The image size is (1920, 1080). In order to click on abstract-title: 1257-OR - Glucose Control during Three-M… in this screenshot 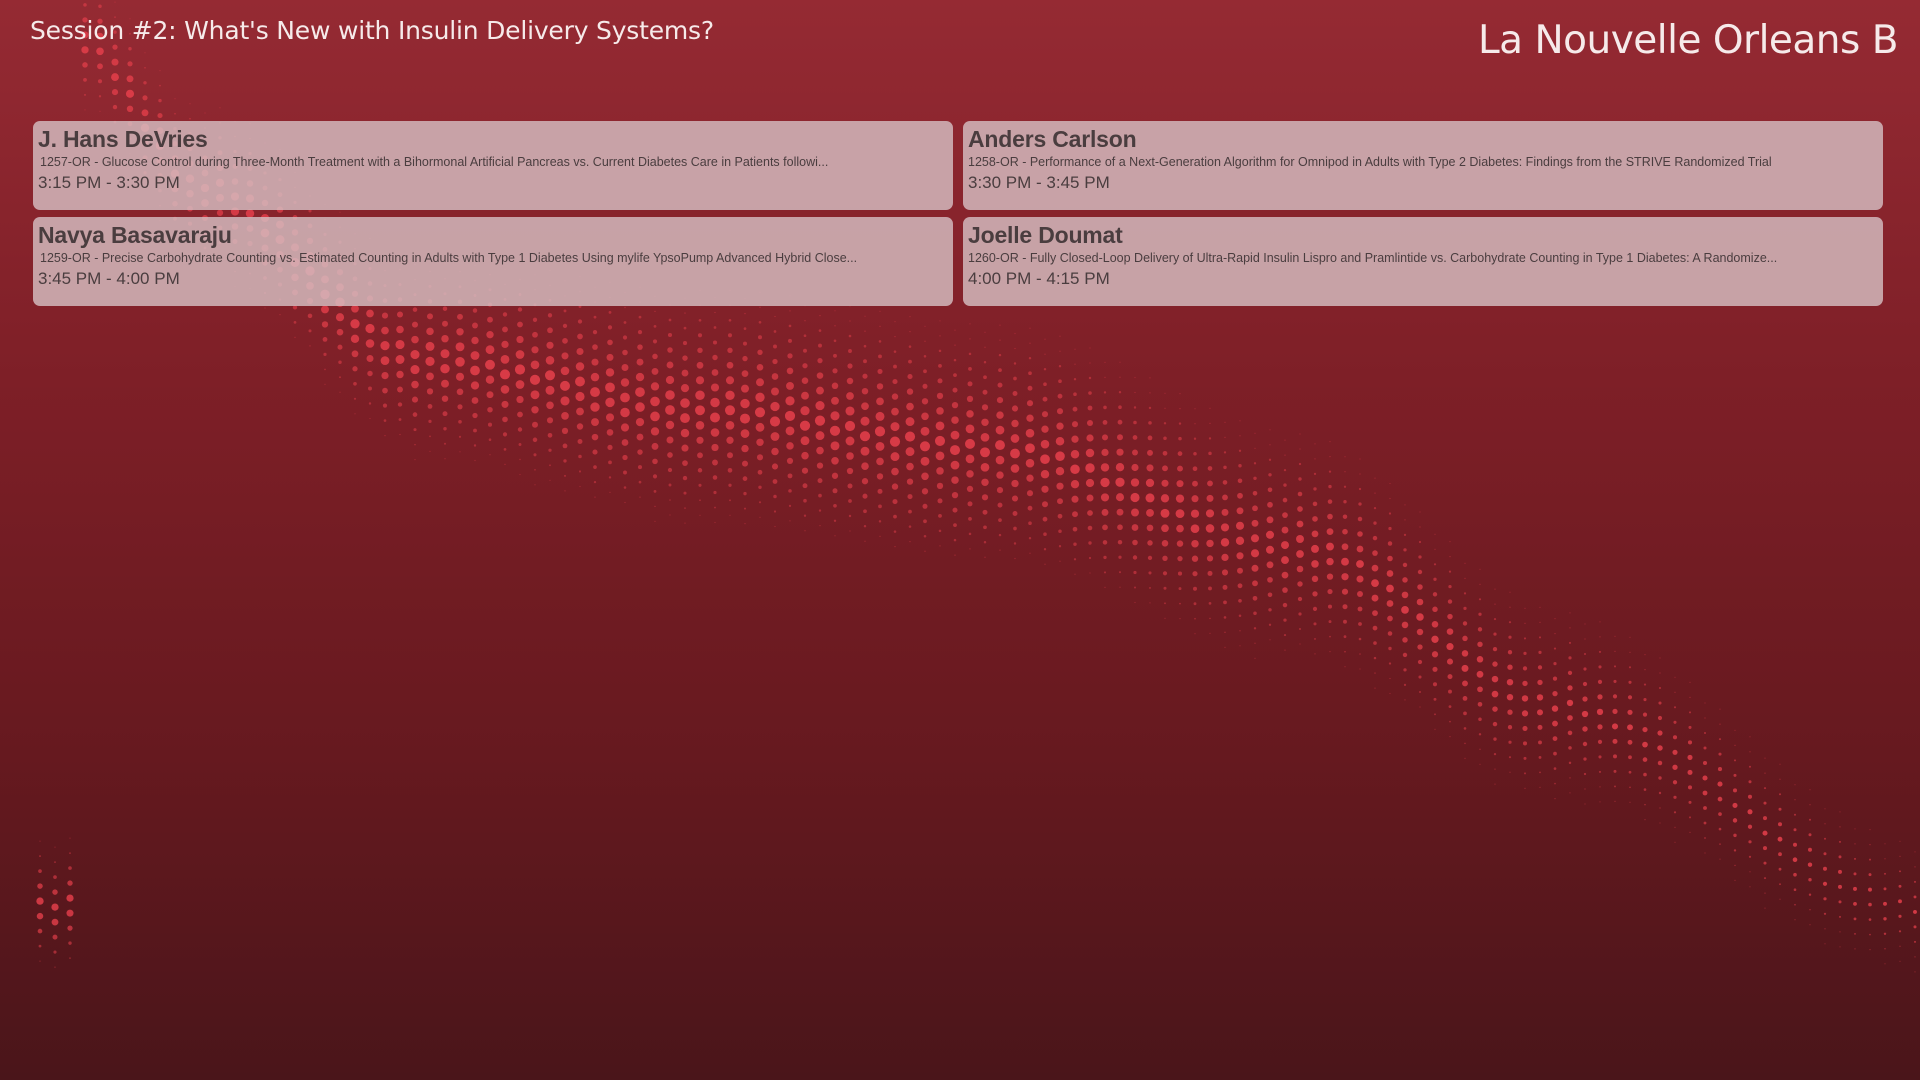, I will do `click(434, 162)`.